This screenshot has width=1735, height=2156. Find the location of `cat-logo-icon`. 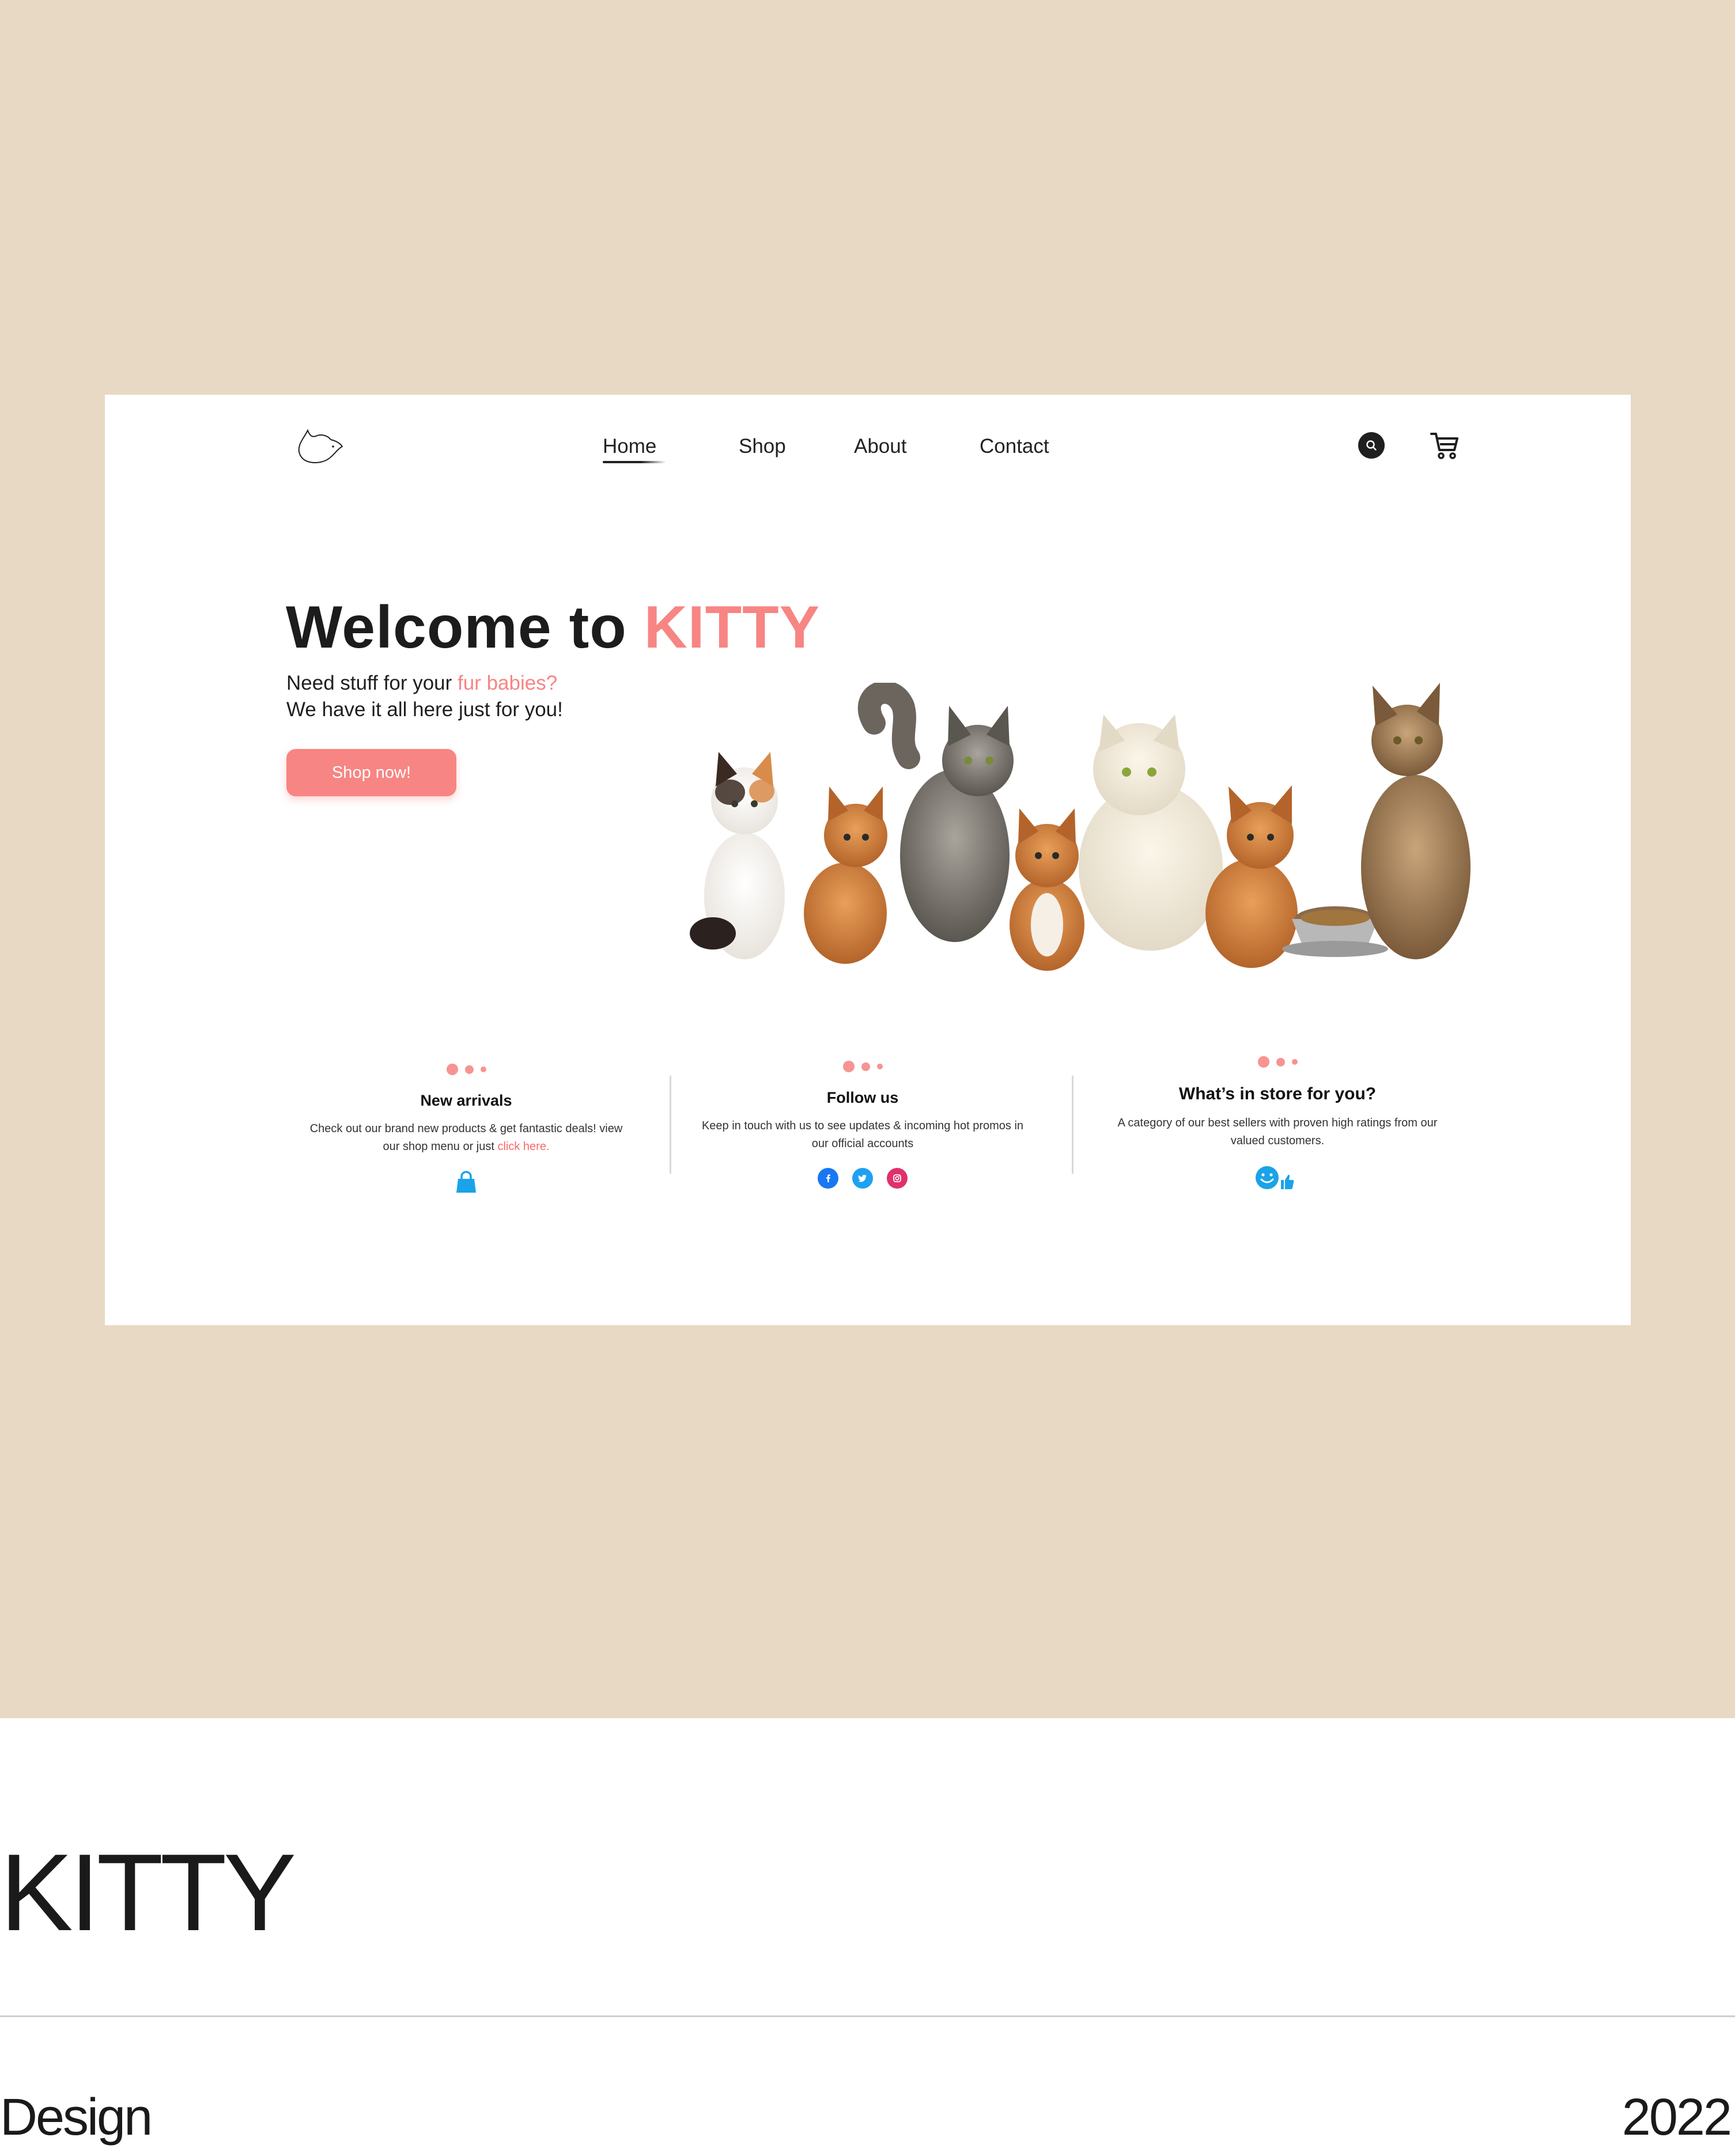

cat-logo-icon is located at coordinates (321, 446).